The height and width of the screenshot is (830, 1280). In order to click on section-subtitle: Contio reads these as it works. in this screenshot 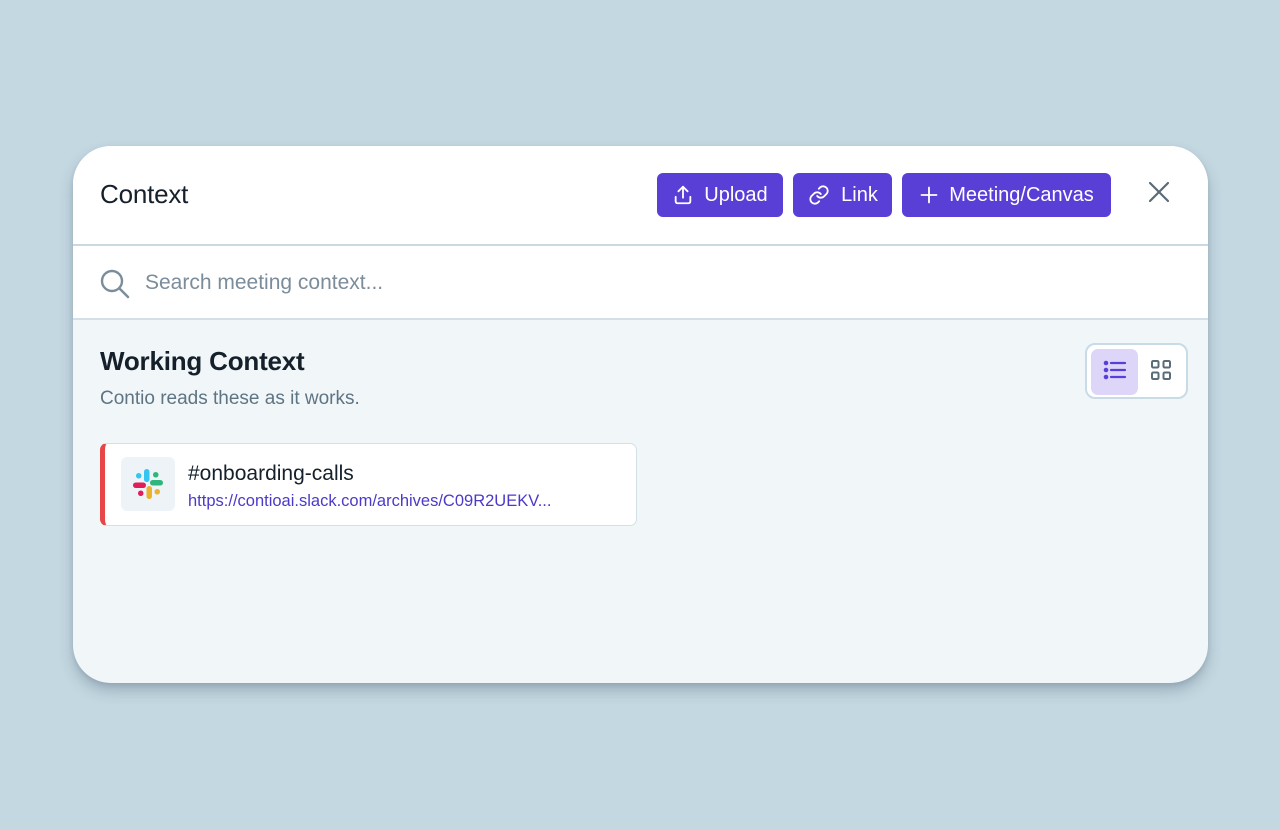, I will do `click(230, 398)`.